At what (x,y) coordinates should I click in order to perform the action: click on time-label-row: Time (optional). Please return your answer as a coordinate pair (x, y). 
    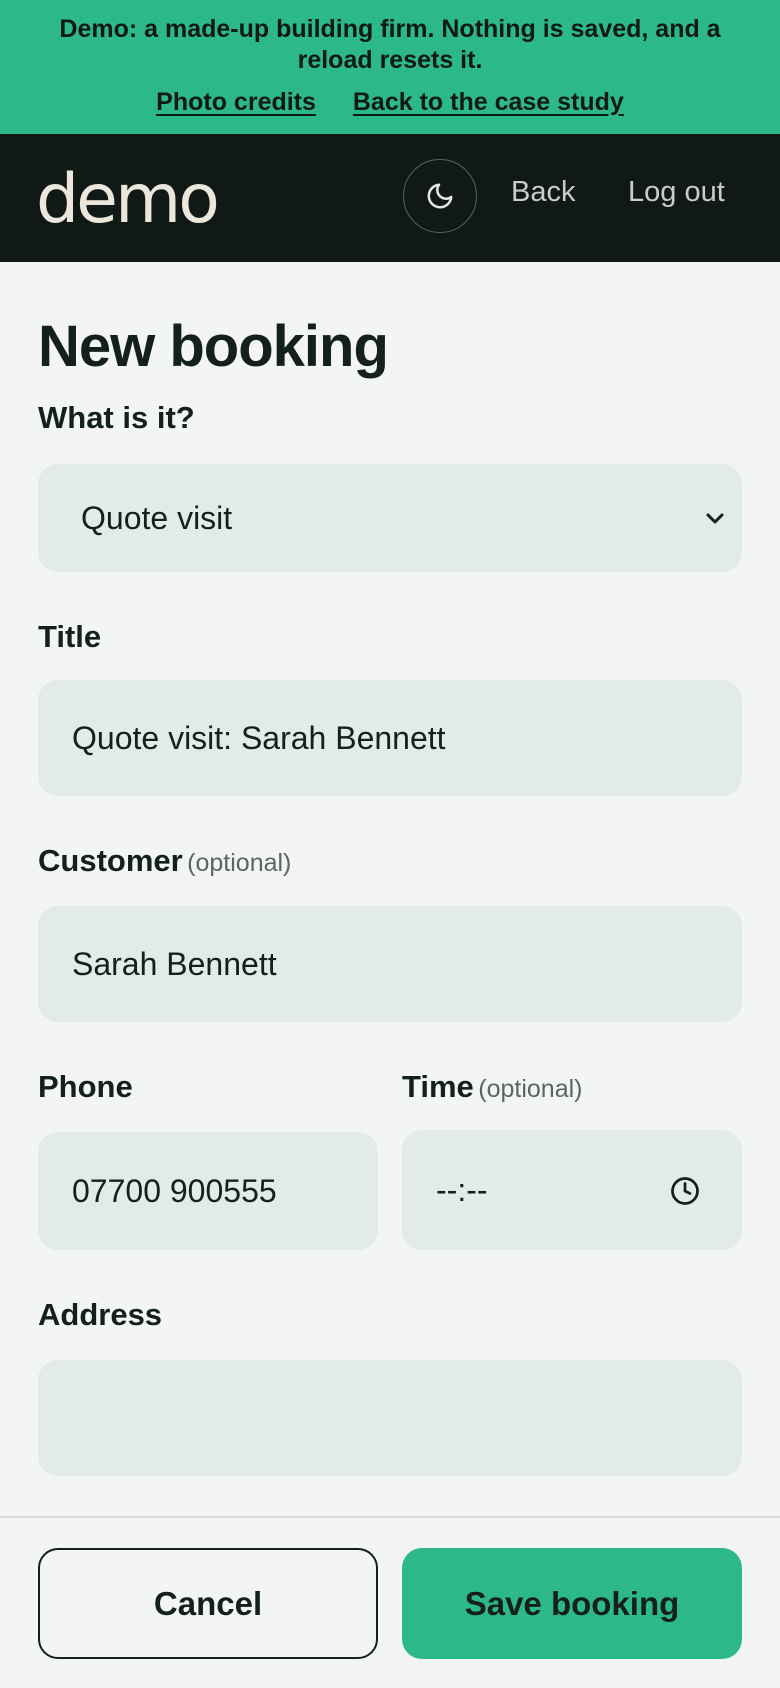
    Looking at the image, I should click on (492, 1087).